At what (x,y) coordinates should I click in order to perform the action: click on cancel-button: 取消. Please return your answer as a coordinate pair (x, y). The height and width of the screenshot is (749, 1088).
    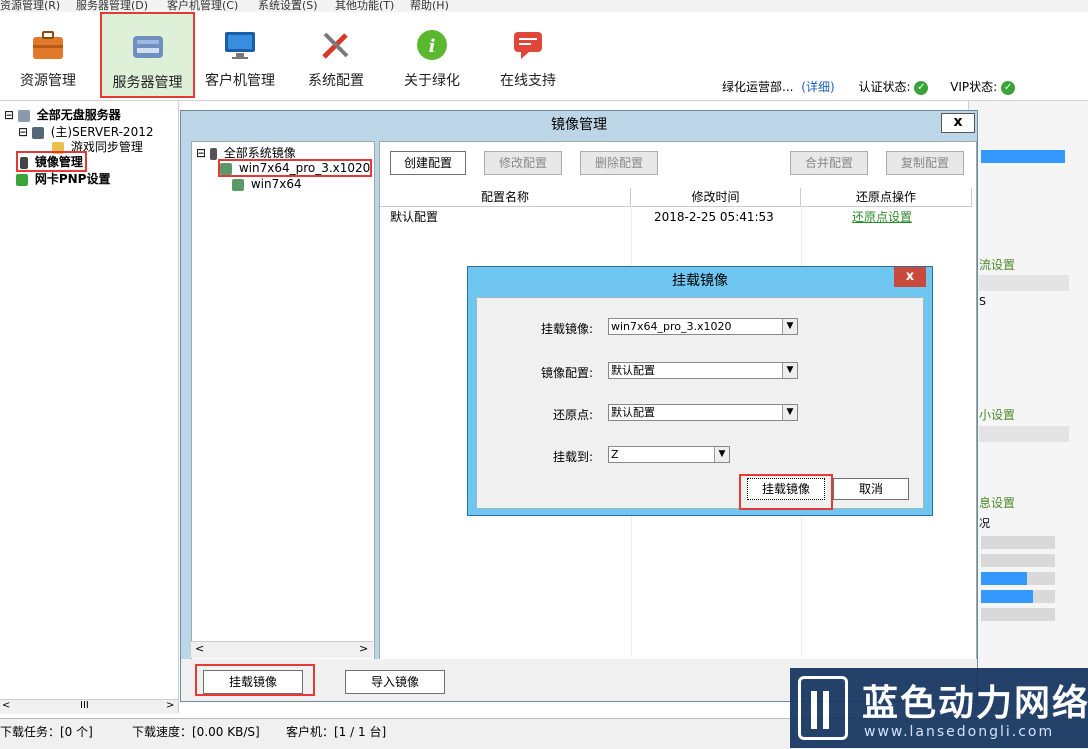
    Looking at the image, I should click on (871, 489).